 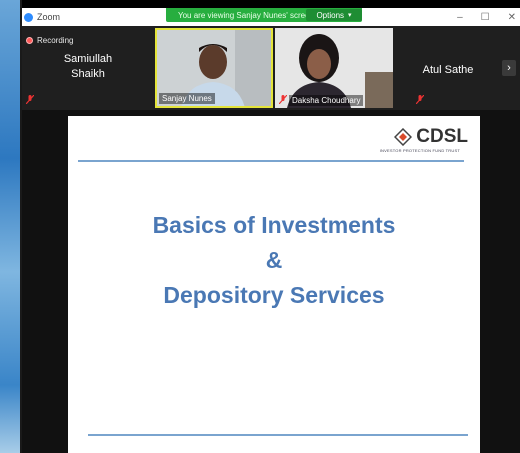 I want to click on participant-tile: Atul Sathe, so click(x=448, y=68).